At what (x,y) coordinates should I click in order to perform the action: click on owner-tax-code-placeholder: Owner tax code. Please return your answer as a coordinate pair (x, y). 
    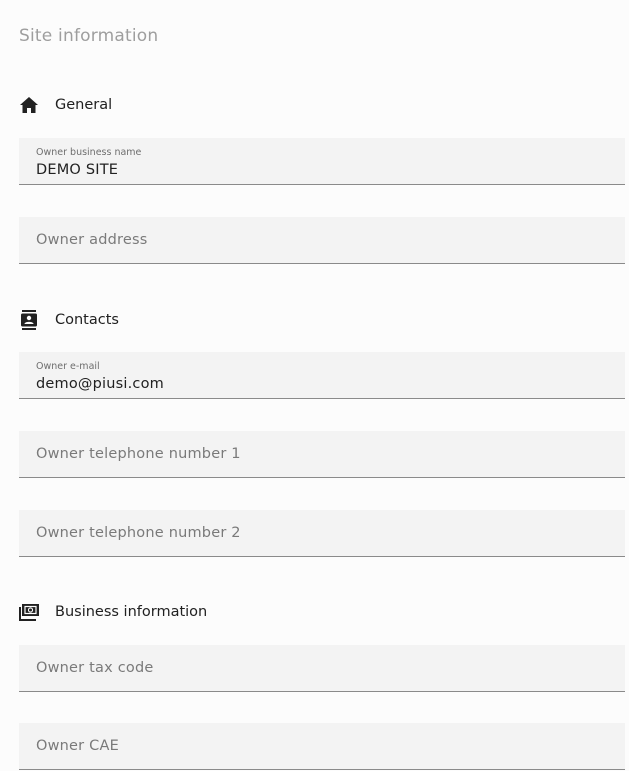
    Looking at the image, I should click on (95, 668).